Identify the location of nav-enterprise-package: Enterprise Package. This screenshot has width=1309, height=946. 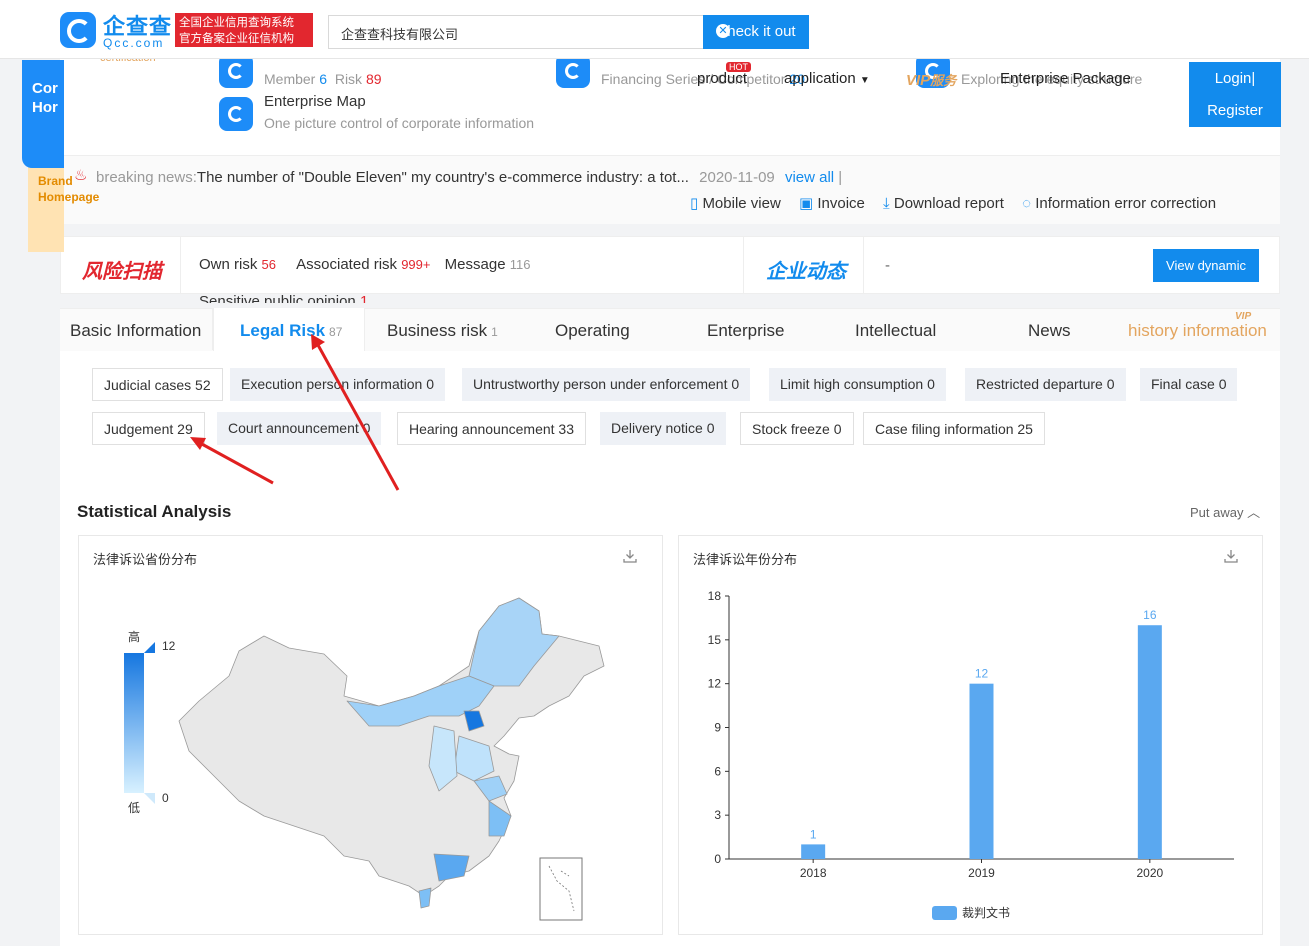
(1065, 78).